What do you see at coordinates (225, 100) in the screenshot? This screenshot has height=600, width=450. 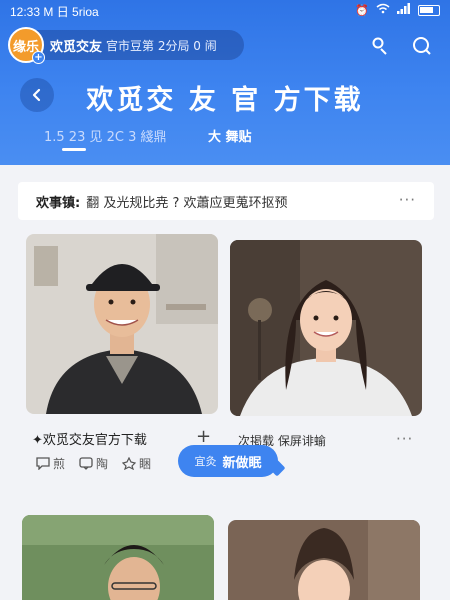 I see `page-title: 欢觅交 友 官 方下载` at bounding box center [225, 100].